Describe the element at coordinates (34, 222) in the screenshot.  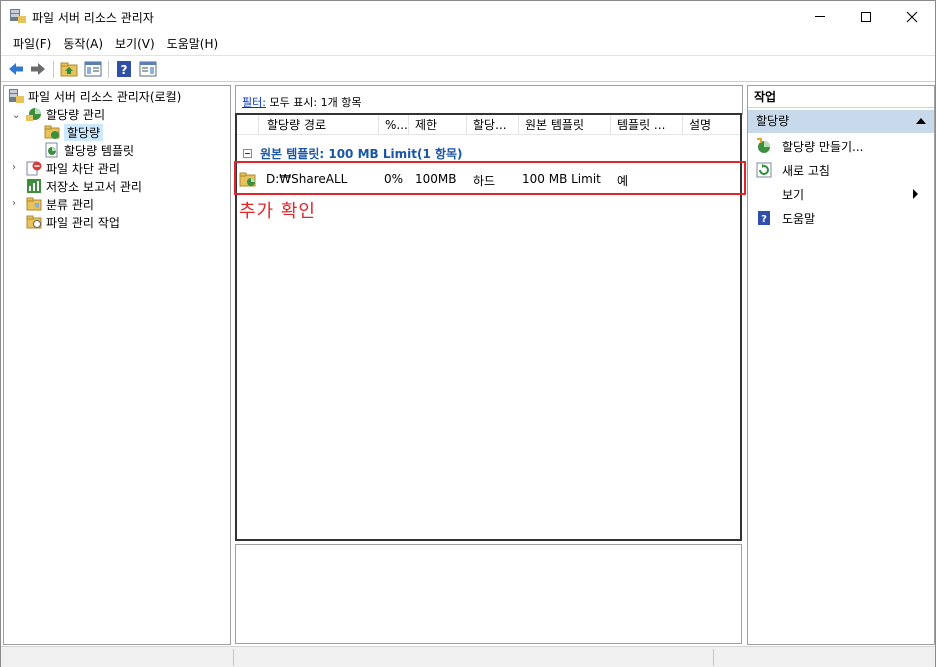
I see `file-task-icon` at that location.